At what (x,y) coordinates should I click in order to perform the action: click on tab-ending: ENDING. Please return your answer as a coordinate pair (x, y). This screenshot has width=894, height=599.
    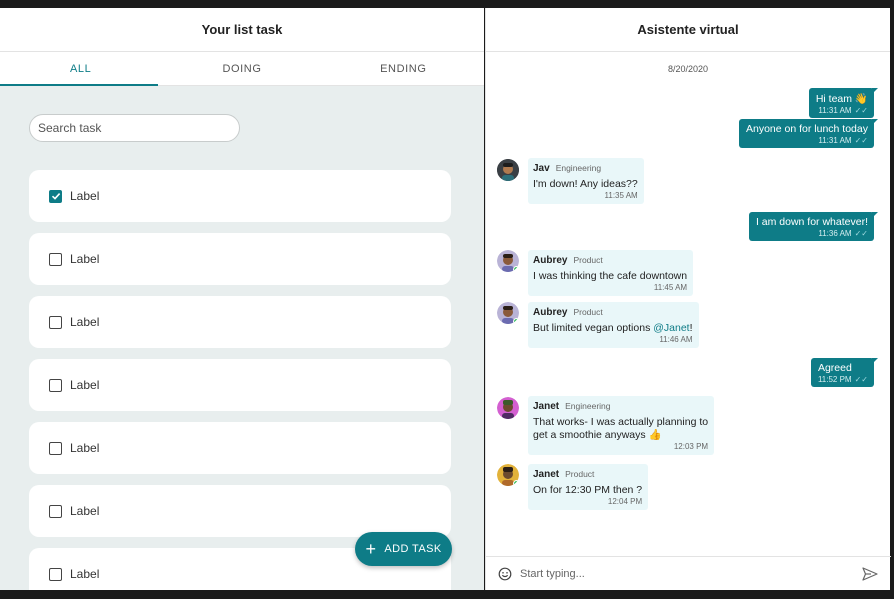
    Looking at the image, I should click on (403, 68).